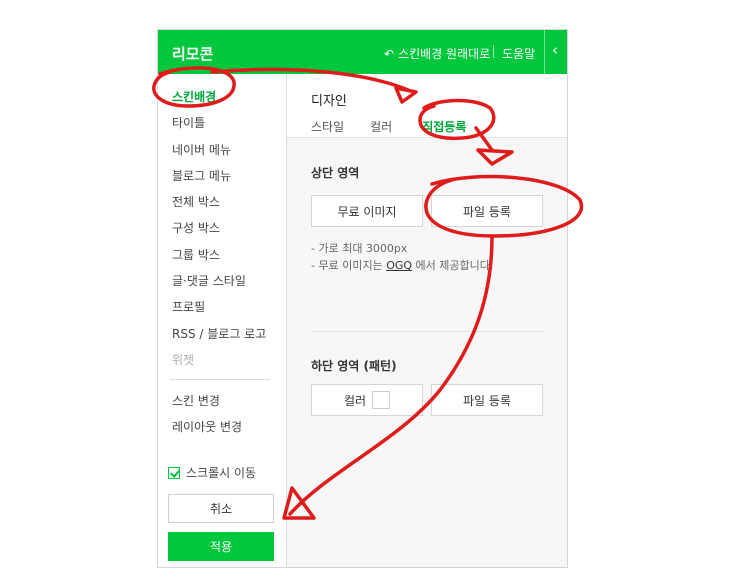 The height and width of the screenshot is (586, 736). What do you see at coordinates (219, 364) in the screenshot?
I see `sidebar-item-widget: 위젯` at bounding box center [219, 364].